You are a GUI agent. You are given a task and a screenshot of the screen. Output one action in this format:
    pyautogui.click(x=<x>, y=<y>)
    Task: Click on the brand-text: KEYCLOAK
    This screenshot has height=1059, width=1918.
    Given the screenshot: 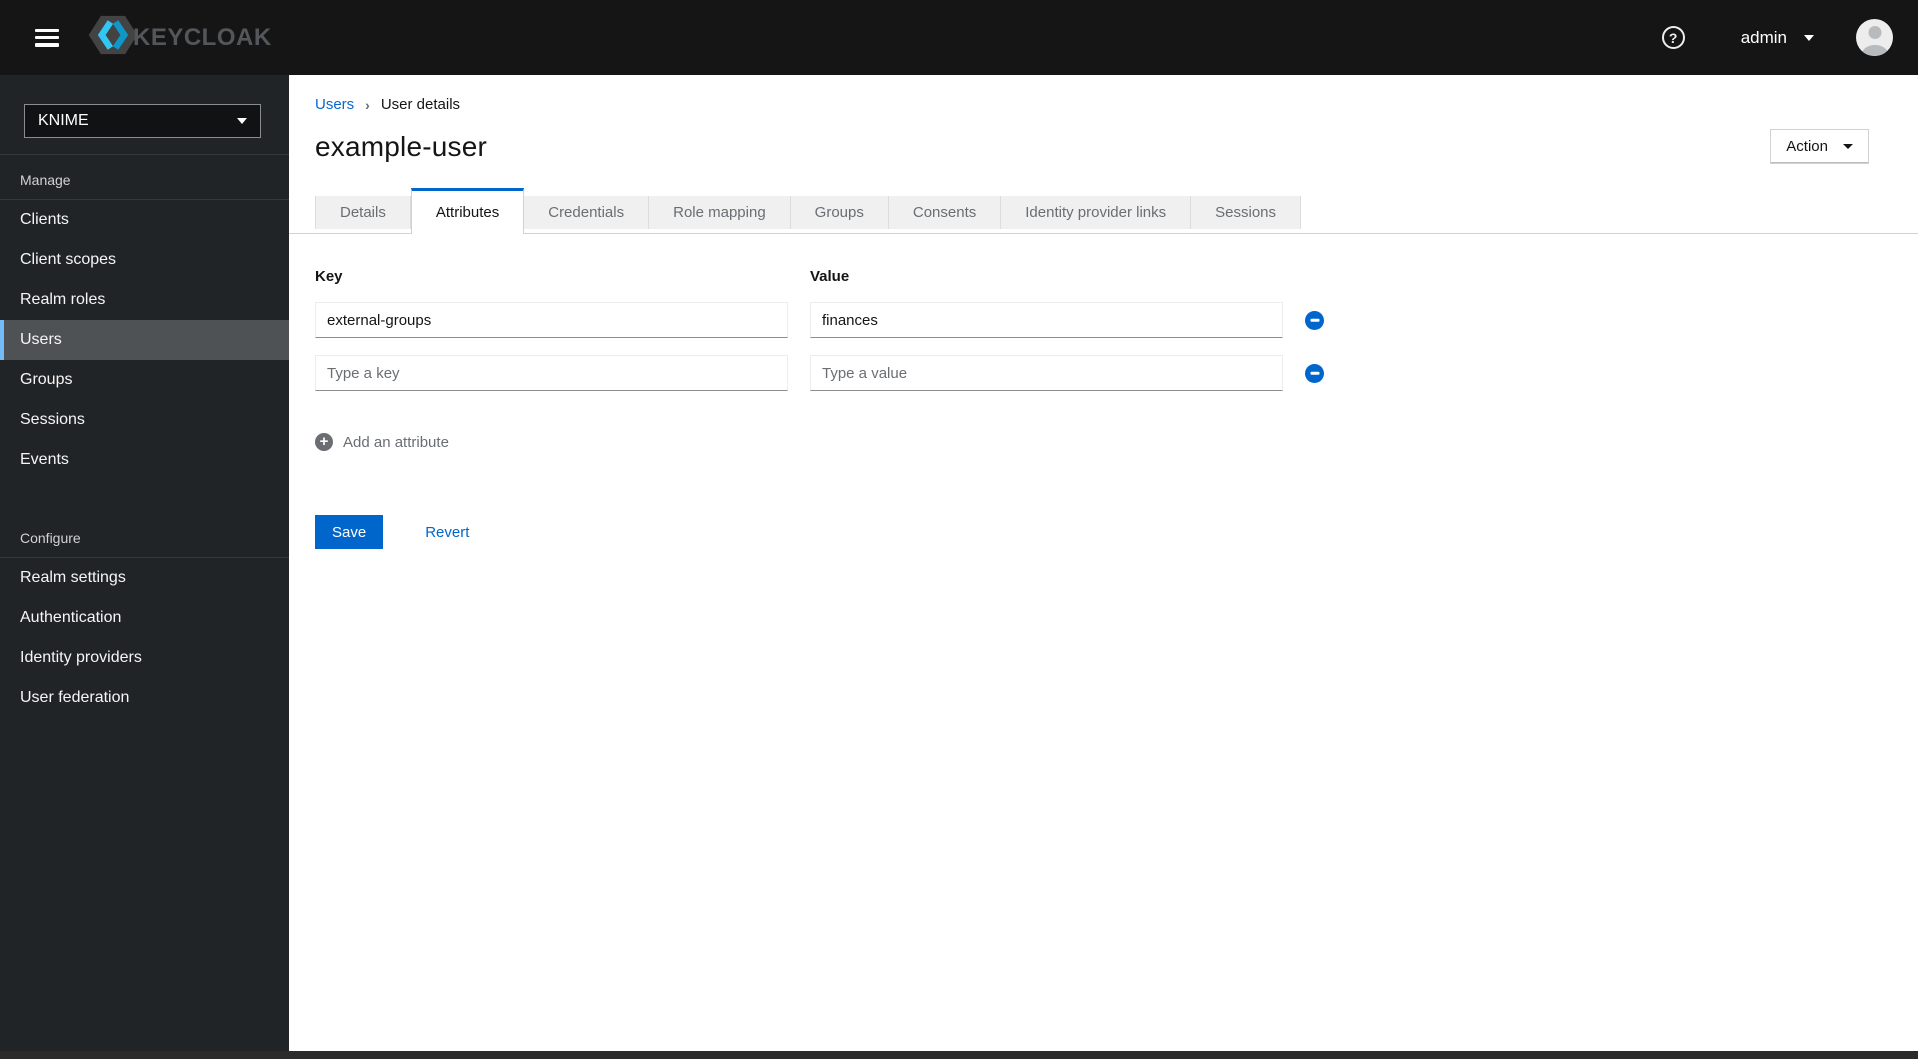 What is the action you would take?
    pyautogui.click(x=202, y=37)
    